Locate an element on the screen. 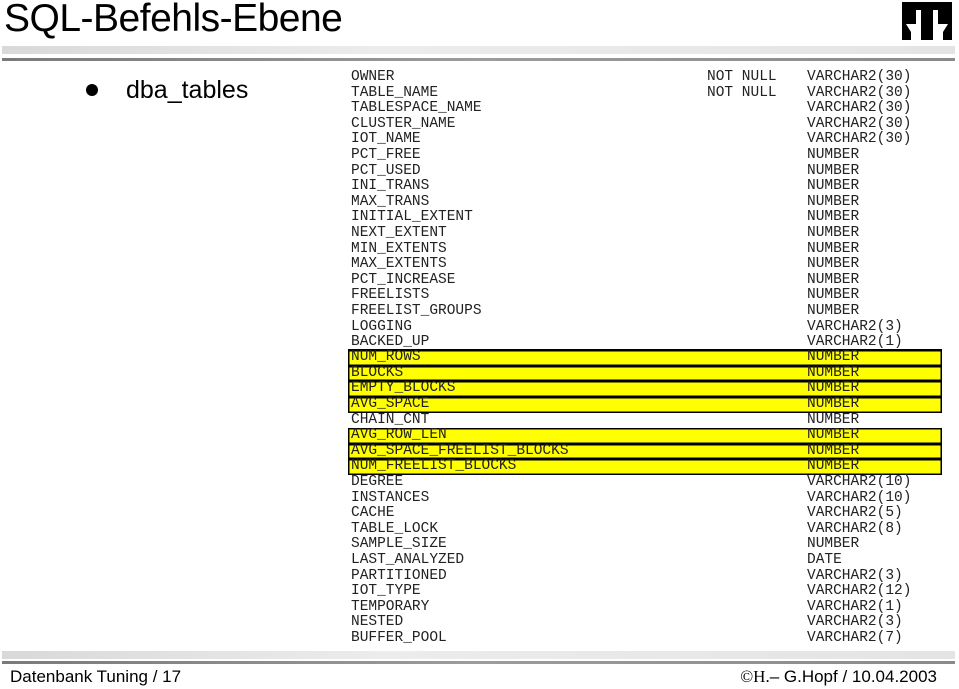 Image resolution: width=959 pixels, height=689 pixels. header-divider-light is located at coordinates (478, 50).